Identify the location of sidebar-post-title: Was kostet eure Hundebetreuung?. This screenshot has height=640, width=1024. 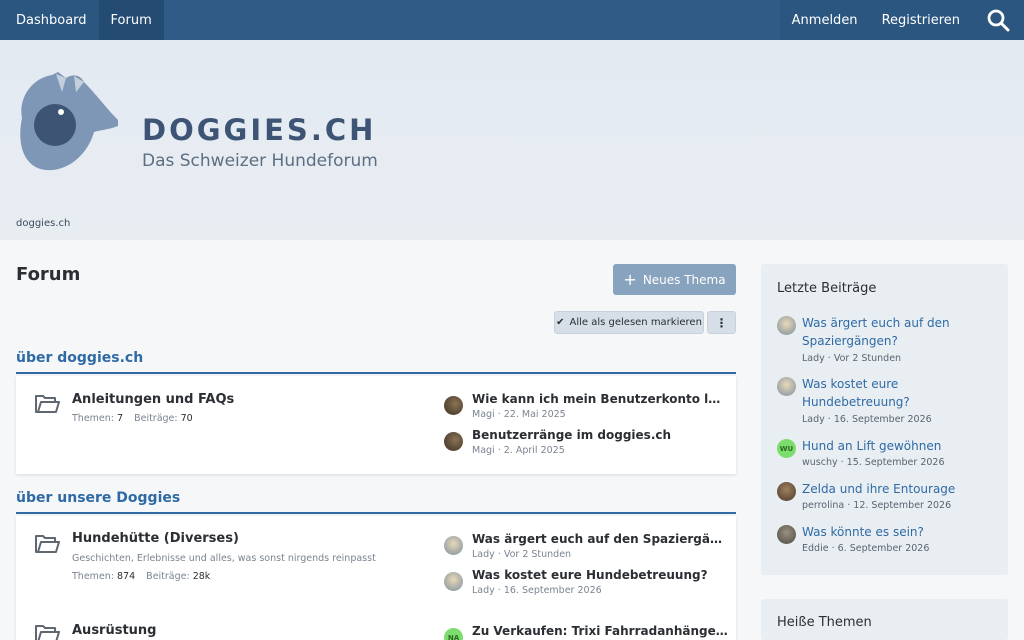
(887, 393).